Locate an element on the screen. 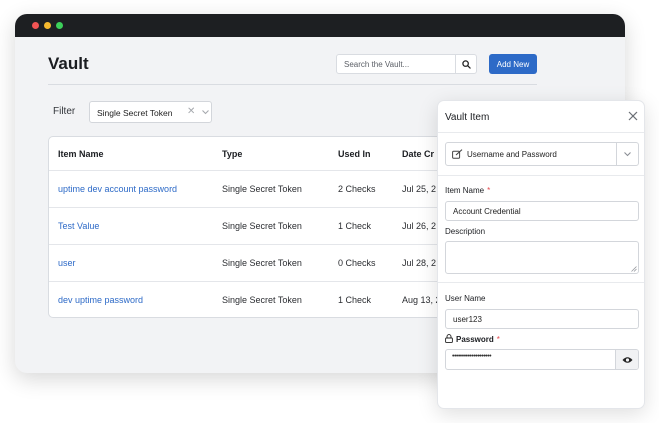 The image size is (659, 423). filter-select: Single Secret Token ✕ is located at coordinates (150, 112).